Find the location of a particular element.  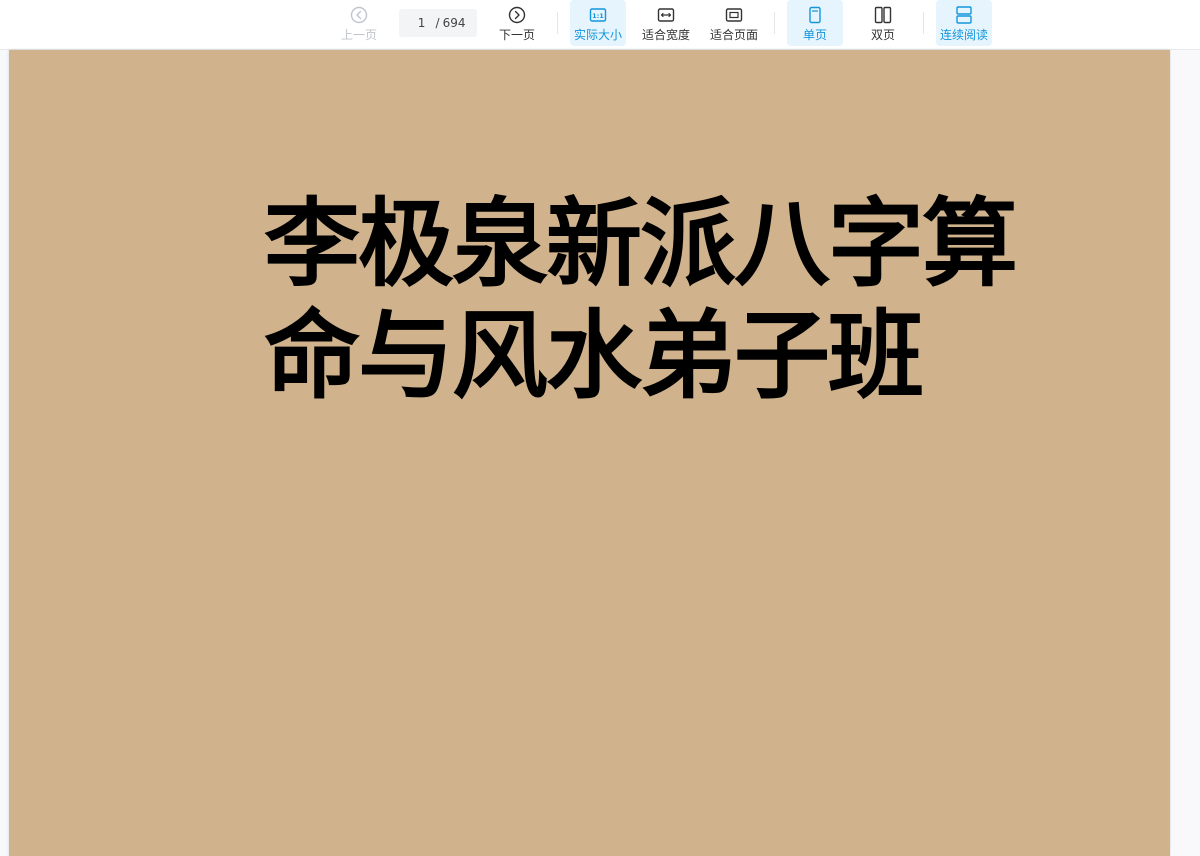

chevron-right-circle-icon is located at coordinates (517, 15).